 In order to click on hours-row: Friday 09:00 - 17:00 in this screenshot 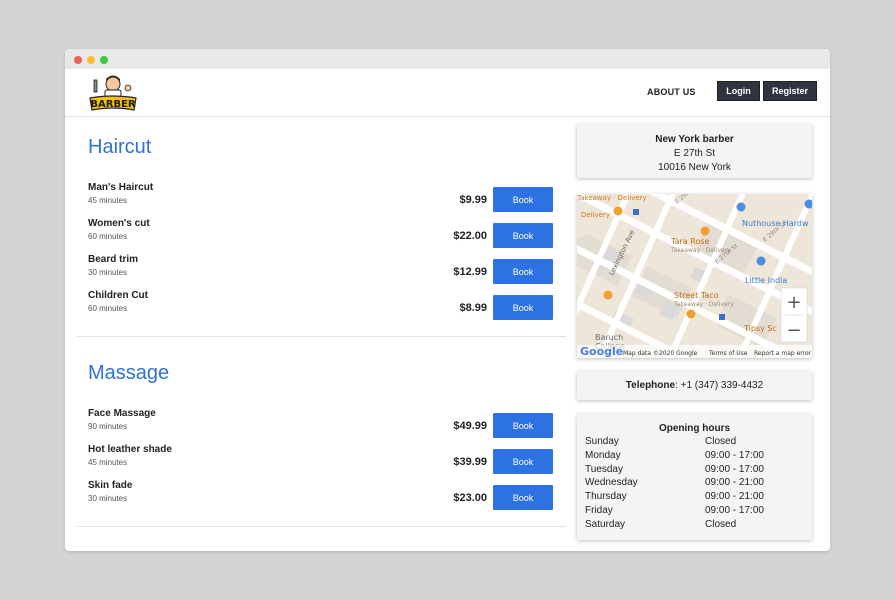, I will do `click(694, 511)`.